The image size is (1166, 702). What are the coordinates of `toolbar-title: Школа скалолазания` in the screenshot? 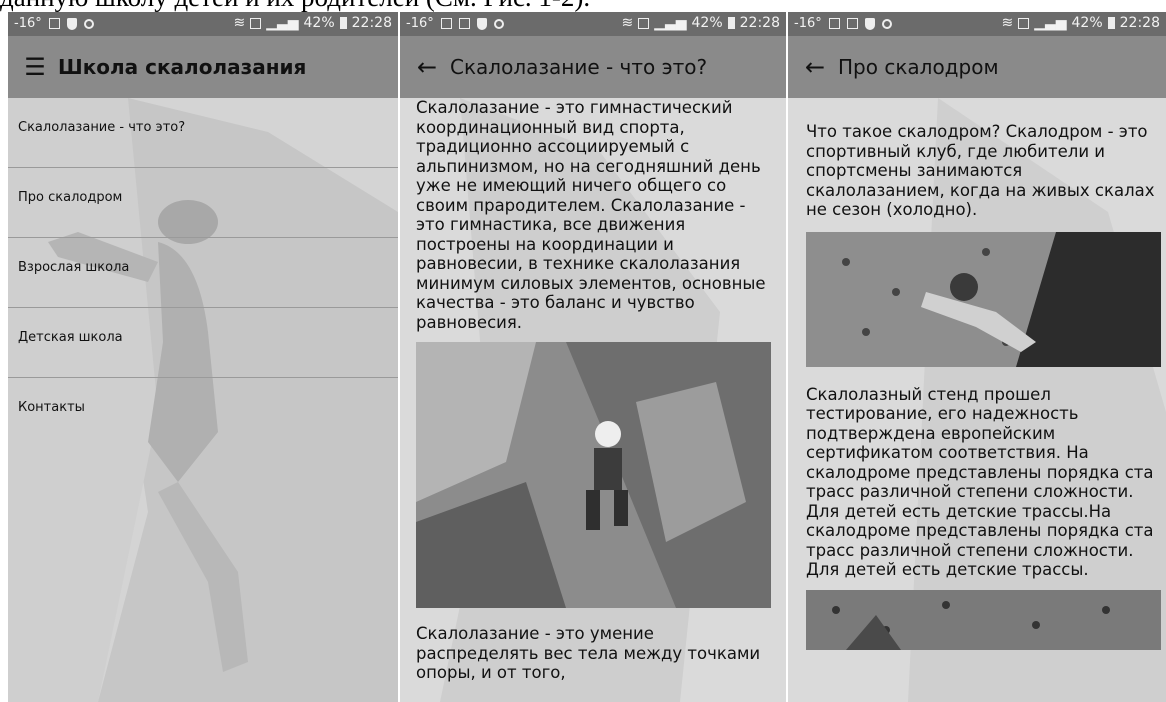 It's located at (182, 67).